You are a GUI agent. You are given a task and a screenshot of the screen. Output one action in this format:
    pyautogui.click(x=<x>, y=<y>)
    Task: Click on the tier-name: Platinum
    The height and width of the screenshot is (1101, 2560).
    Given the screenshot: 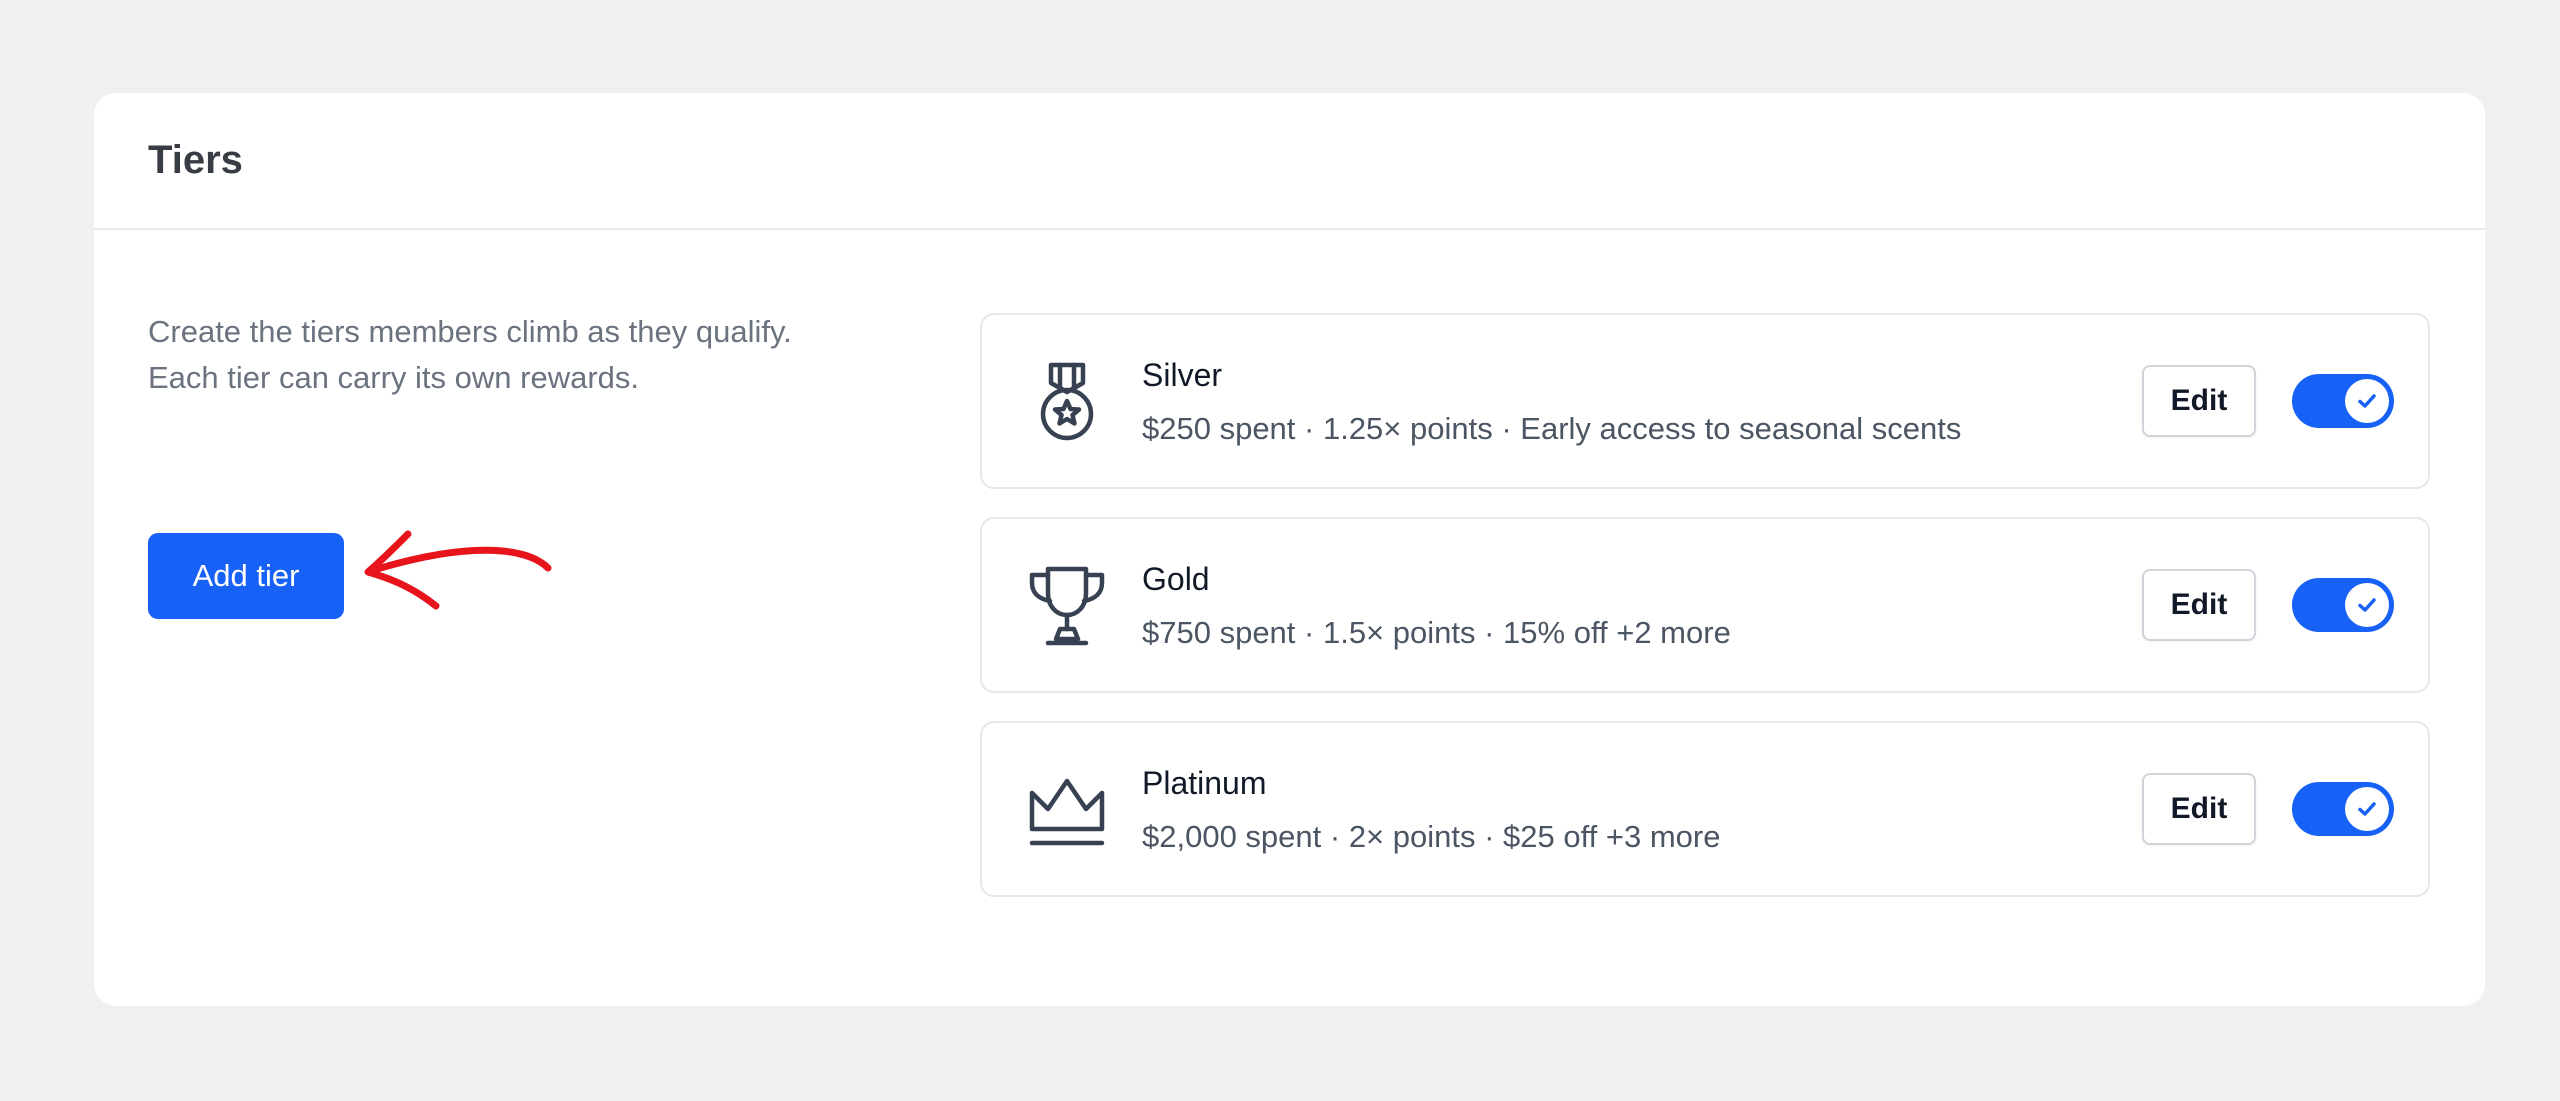 What is the action you would take?
    pyautogui.click(x=1204, y=783)
    